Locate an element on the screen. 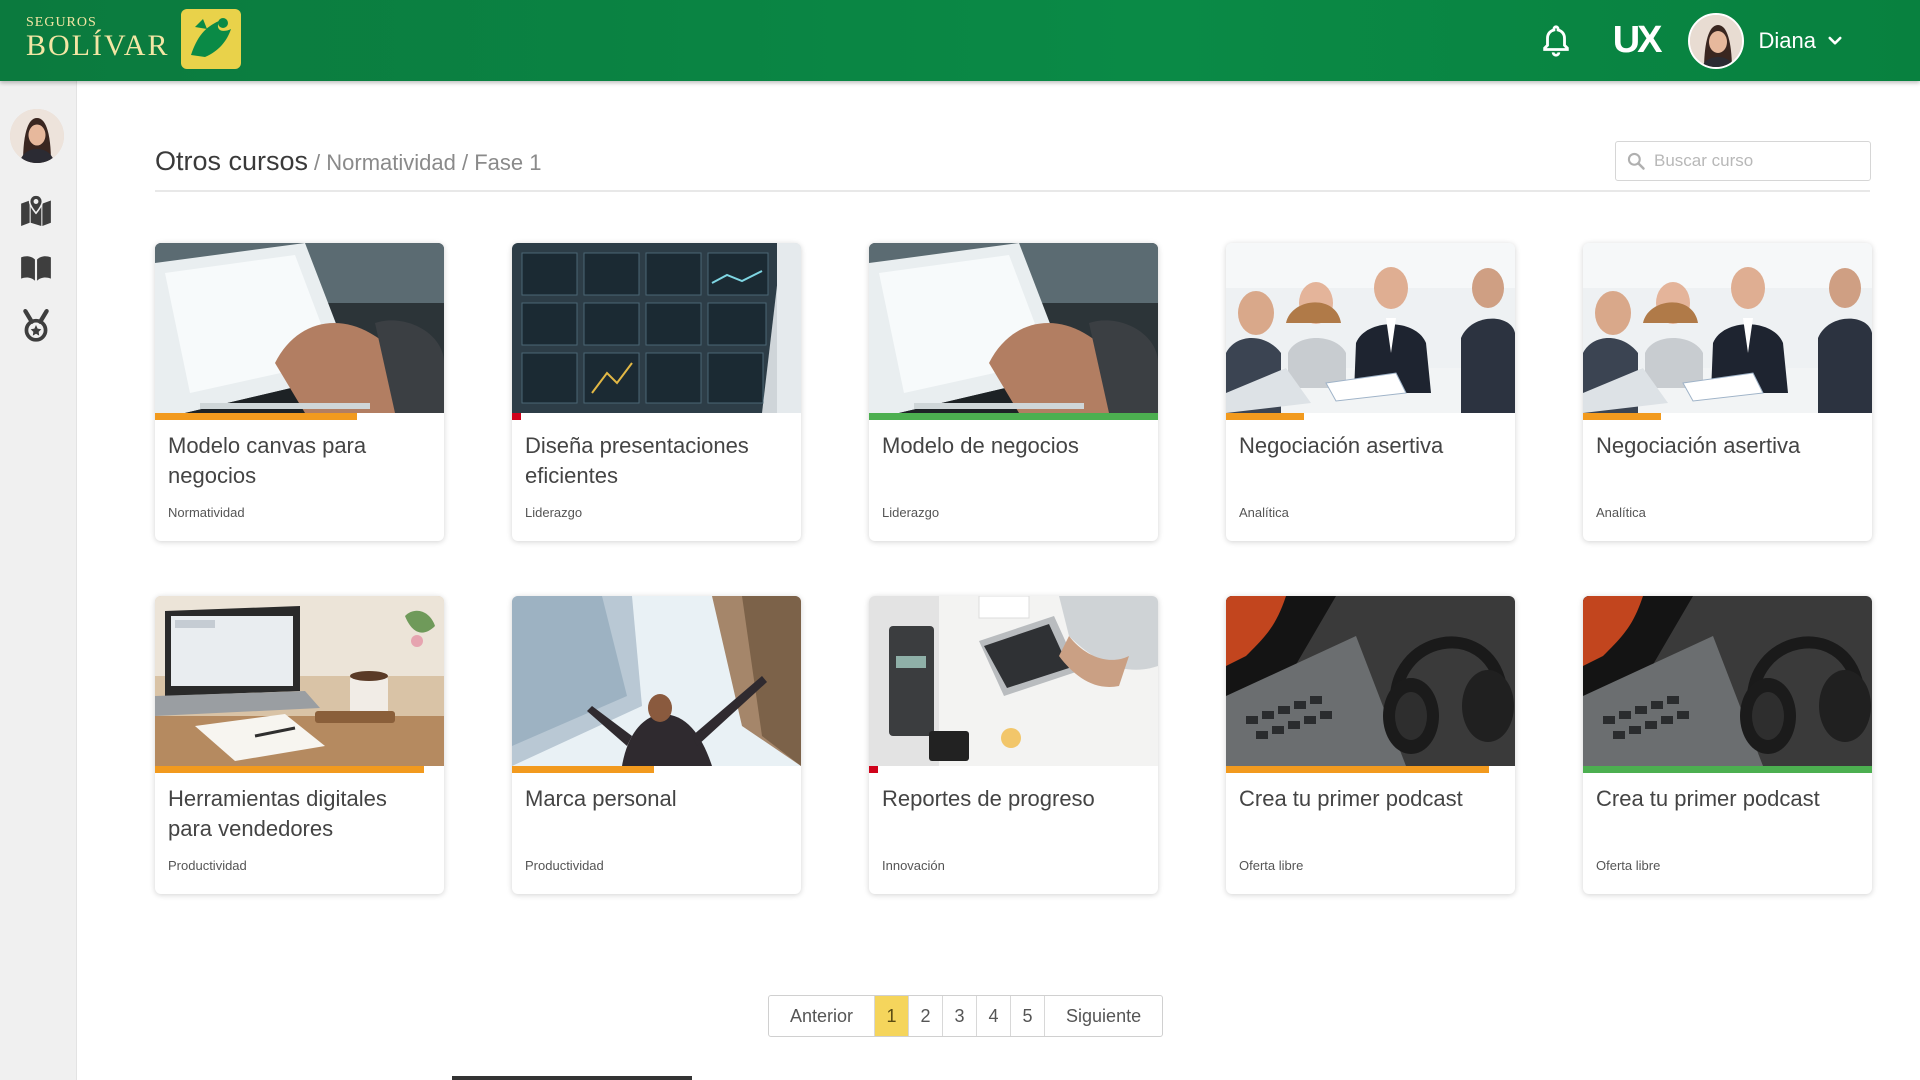  course-title: Diseña presentaciones eficientes is located at coordinates (637, 460).